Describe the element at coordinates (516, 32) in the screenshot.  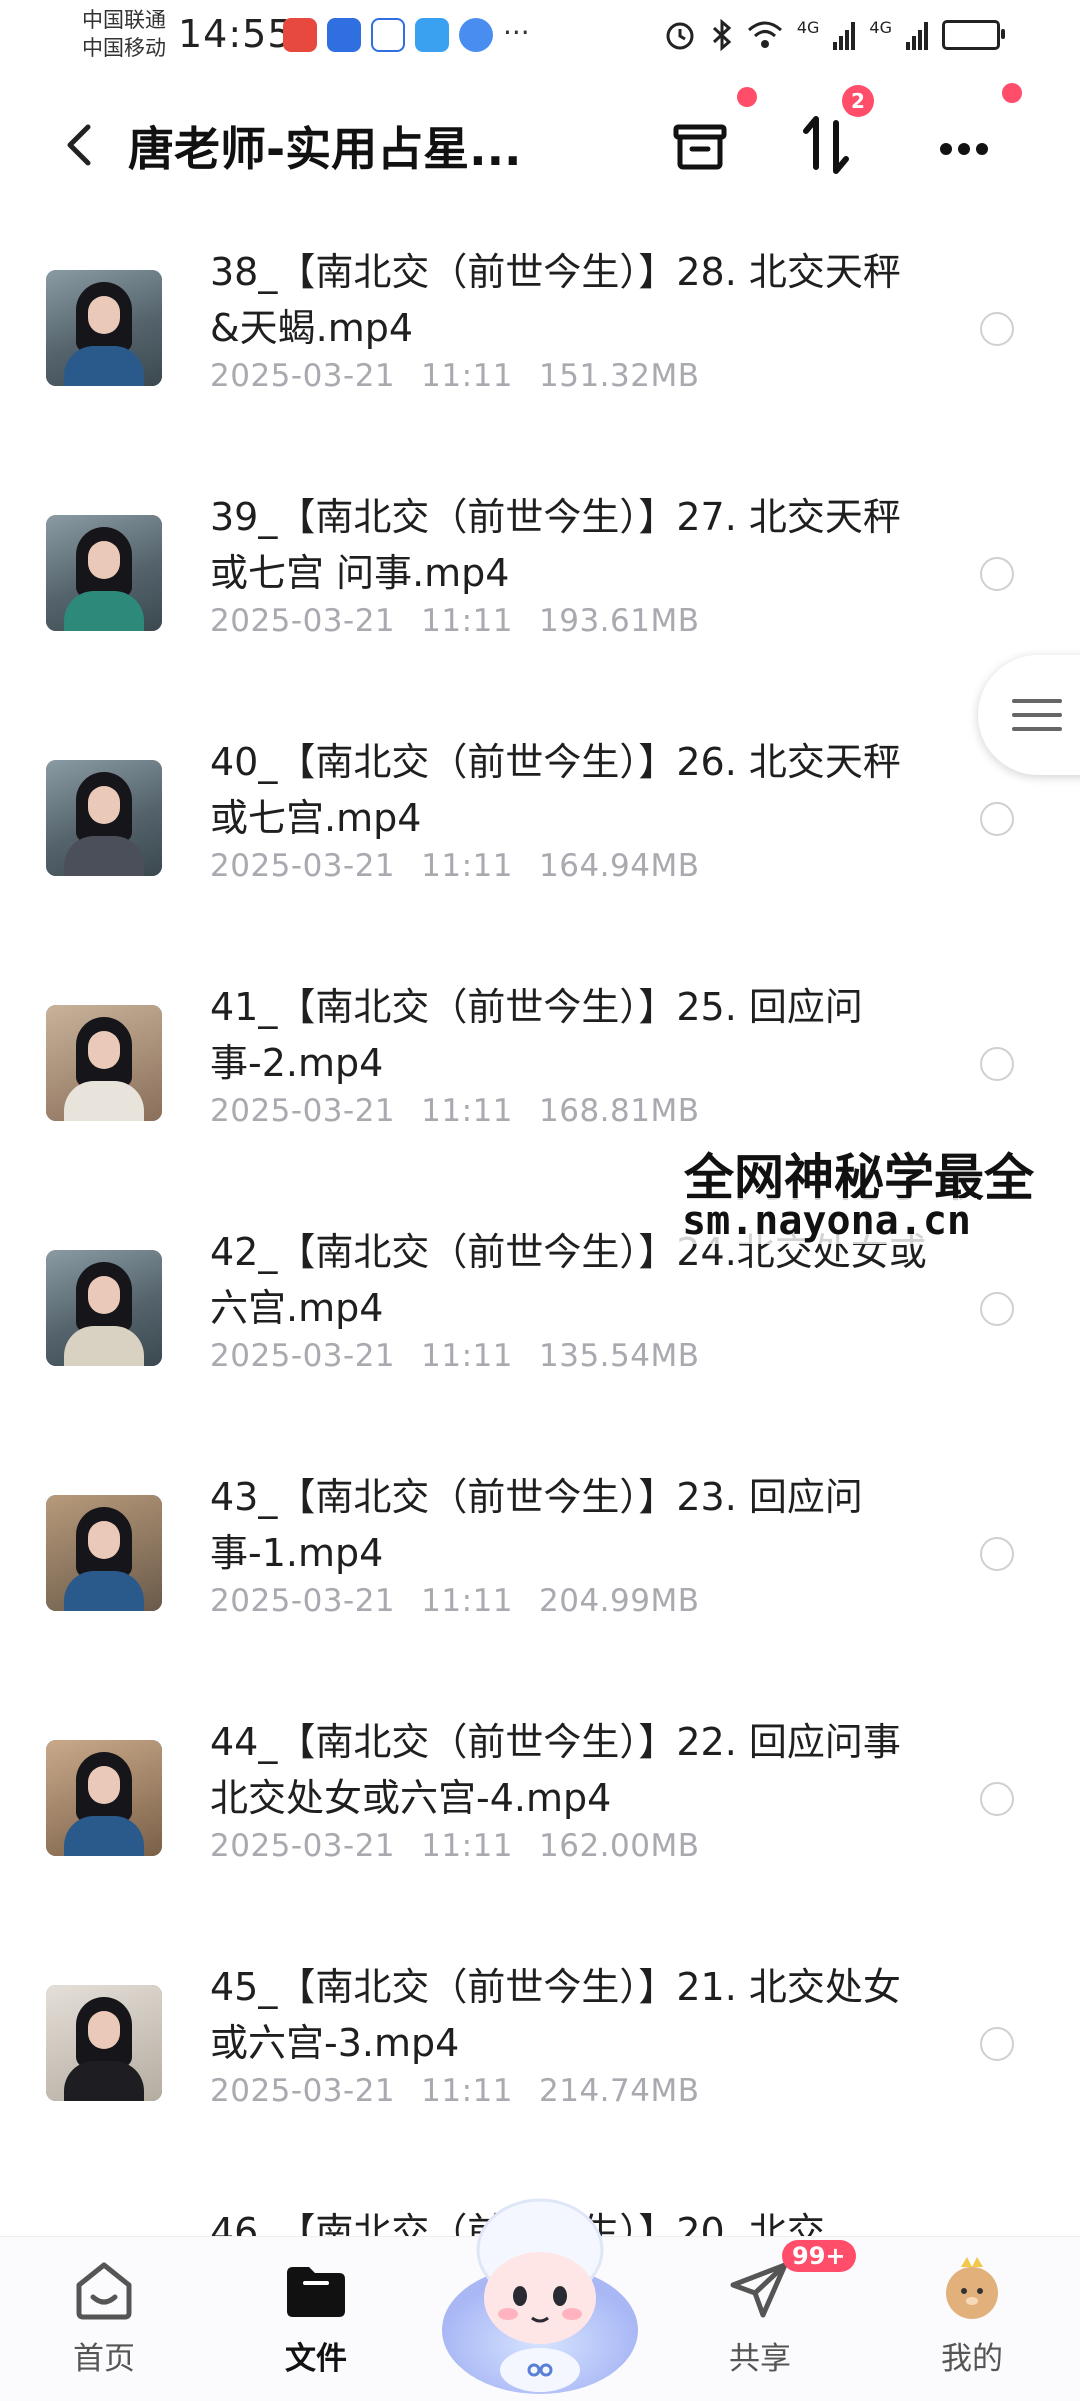
I see `more-notifications-icon: ···` at that location.